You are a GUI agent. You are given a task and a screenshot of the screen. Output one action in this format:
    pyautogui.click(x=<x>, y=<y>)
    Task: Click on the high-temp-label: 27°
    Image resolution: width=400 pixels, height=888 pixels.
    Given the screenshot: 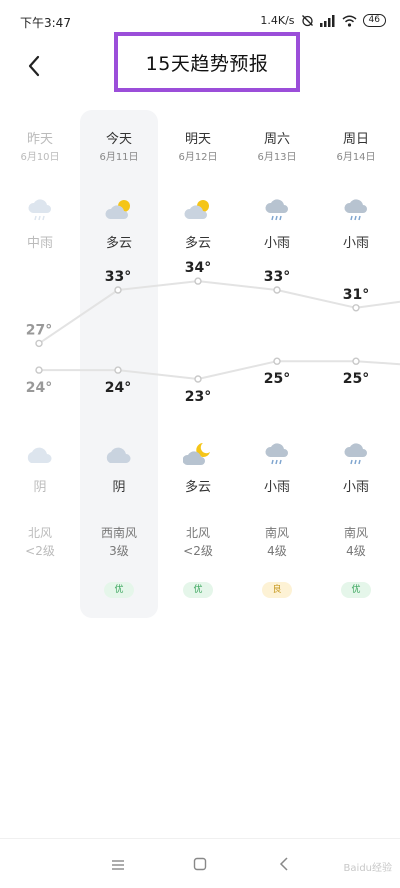 What is the action you would take?
    pyautogui.click(x=39, y=330)
    